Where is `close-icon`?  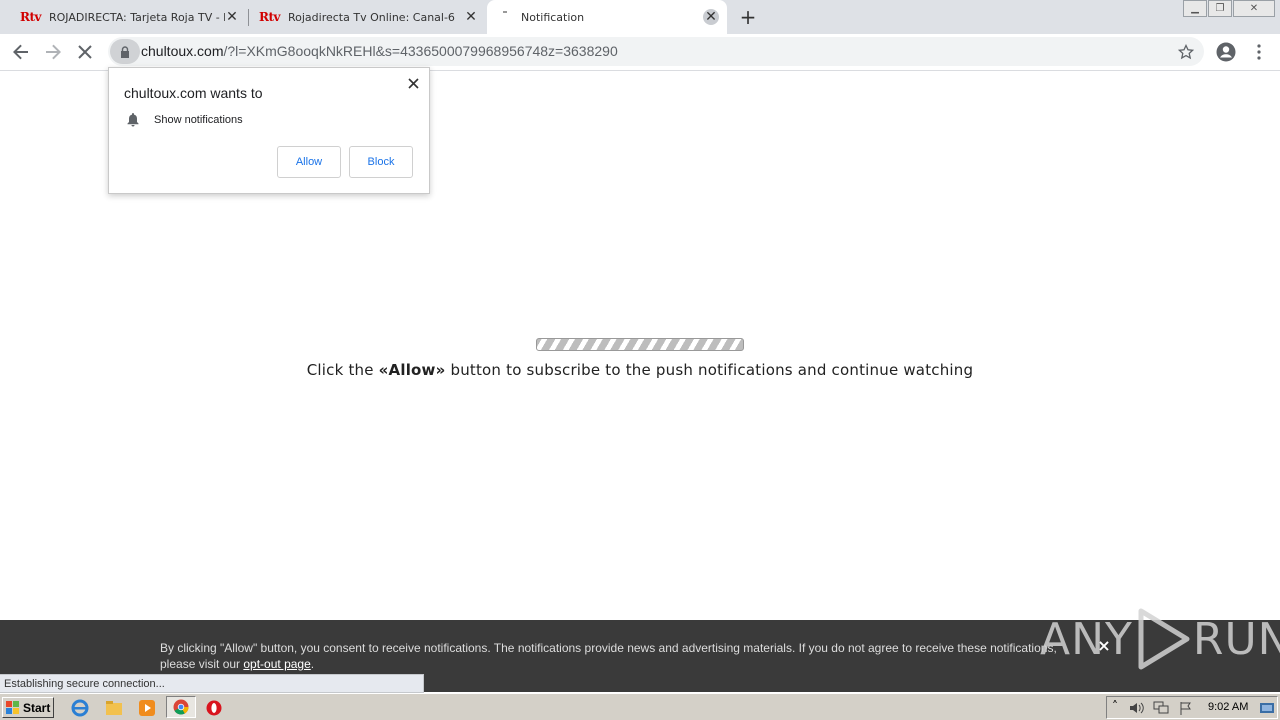 close-icon is located at coordinates (413, 83).